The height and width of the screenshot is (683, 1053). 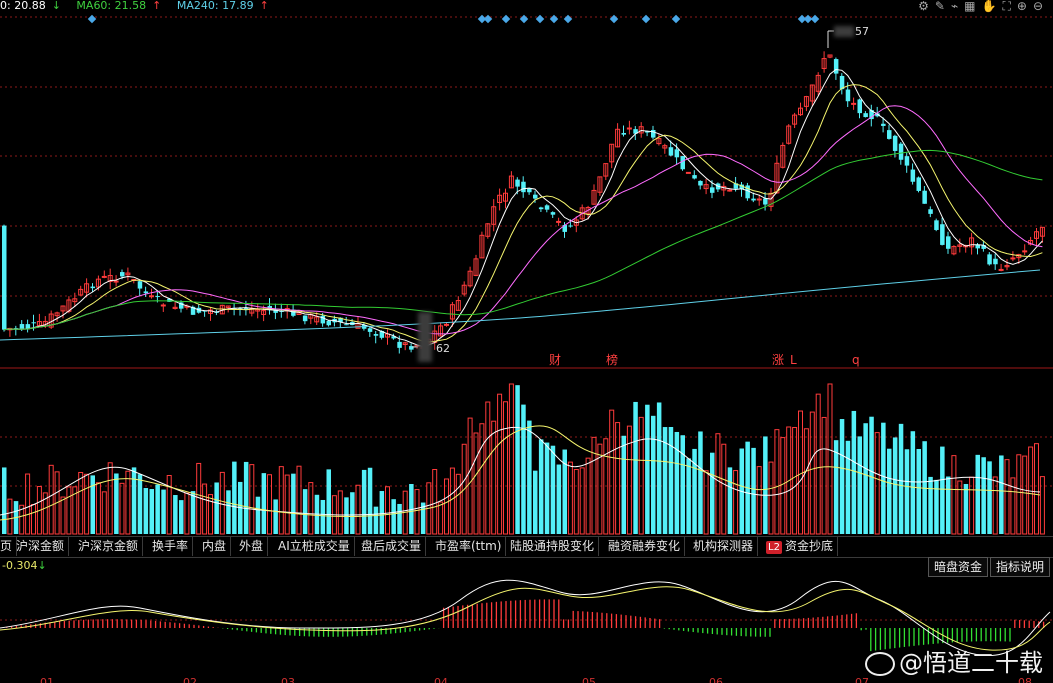 I want to click on tab-after-hours-volume: 盘后成交量, so click(x=392, y=546).